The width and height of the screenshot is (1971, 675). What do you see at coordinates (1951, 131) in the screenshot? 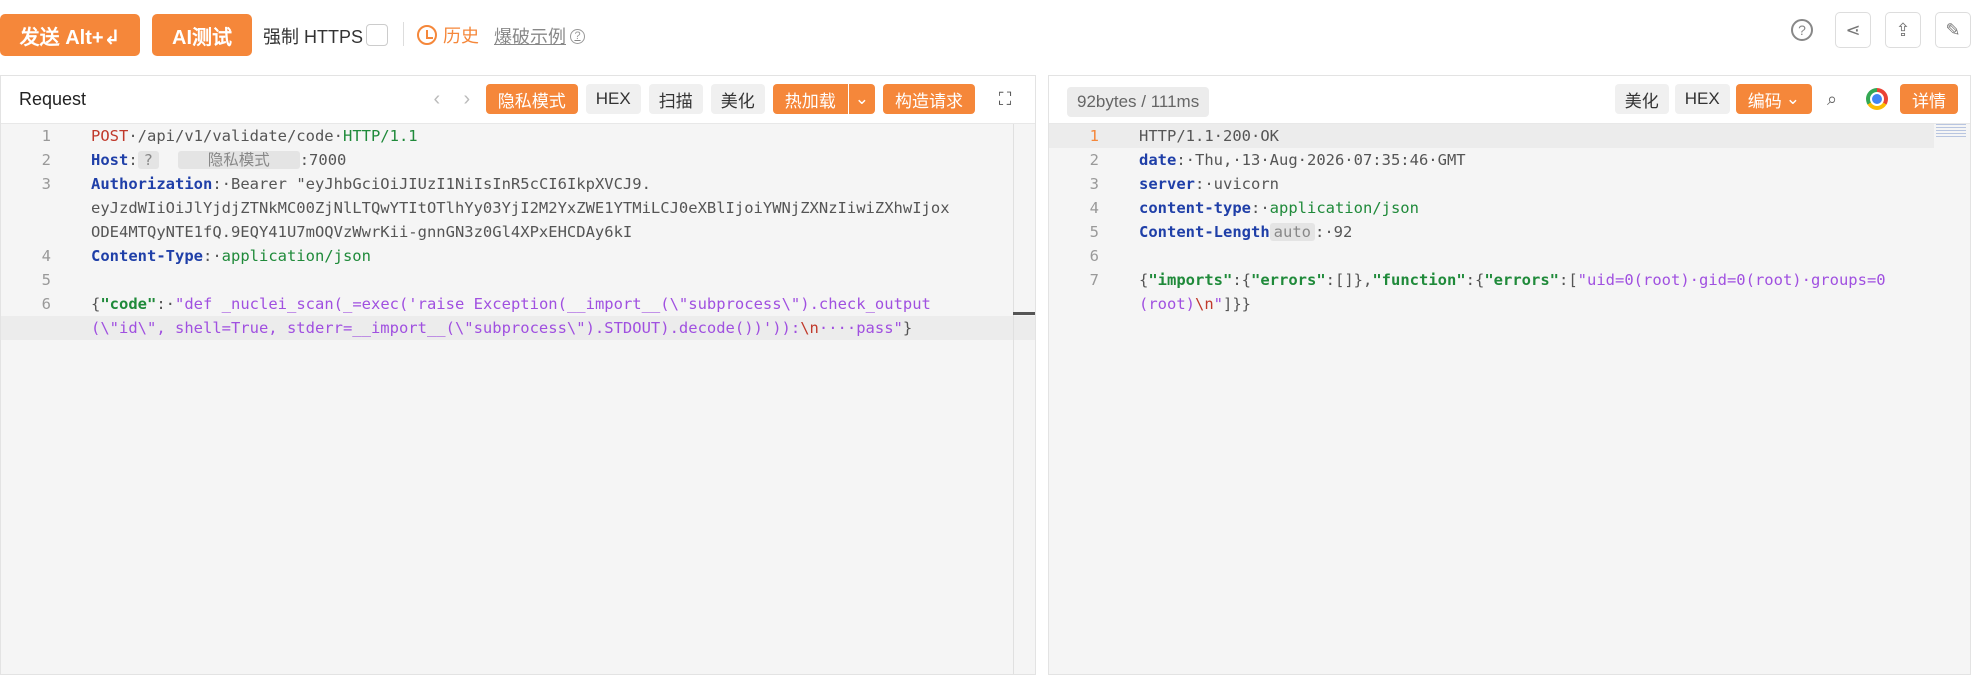
I see `minimap` at bounding box center [1951, 131].